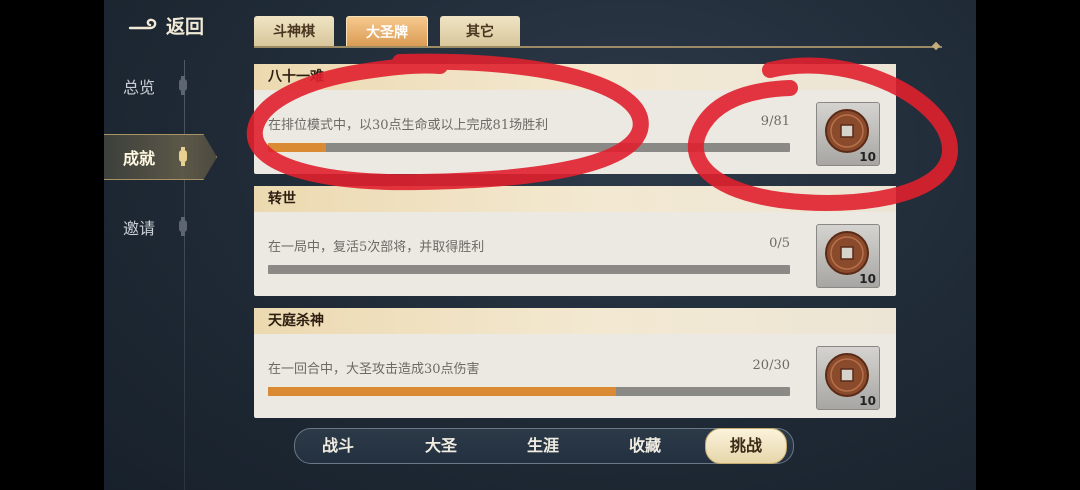 This screenshot has width=1080, height=490. I want to click on sidebar-item-invite: 邀请, so click(159, 227).